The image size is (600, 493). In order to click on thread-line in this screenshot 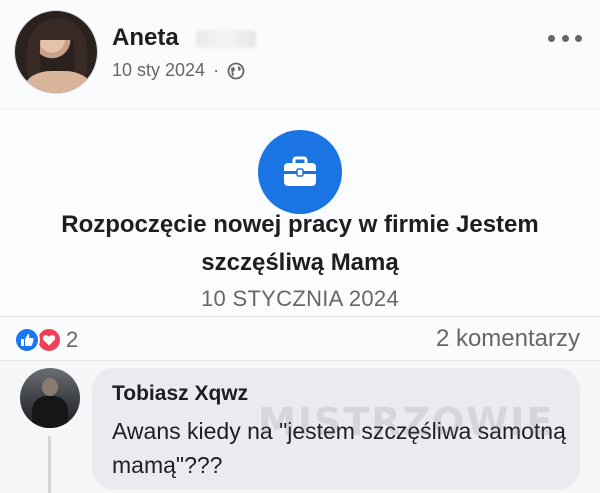, I will do `click(49, 464)`.